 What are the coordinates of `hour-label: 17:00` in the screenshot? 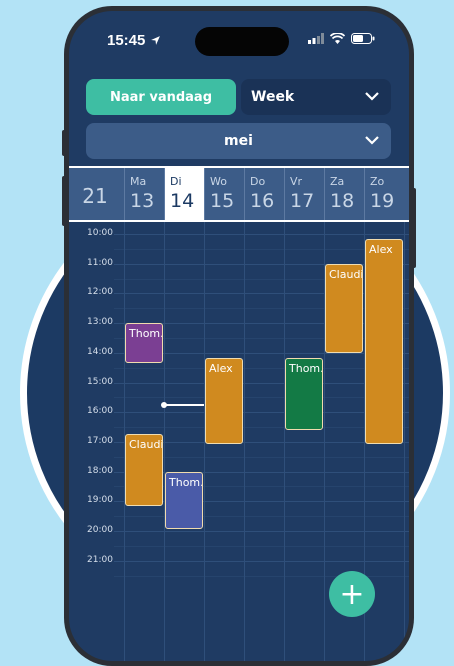 It's located at (100, 440).